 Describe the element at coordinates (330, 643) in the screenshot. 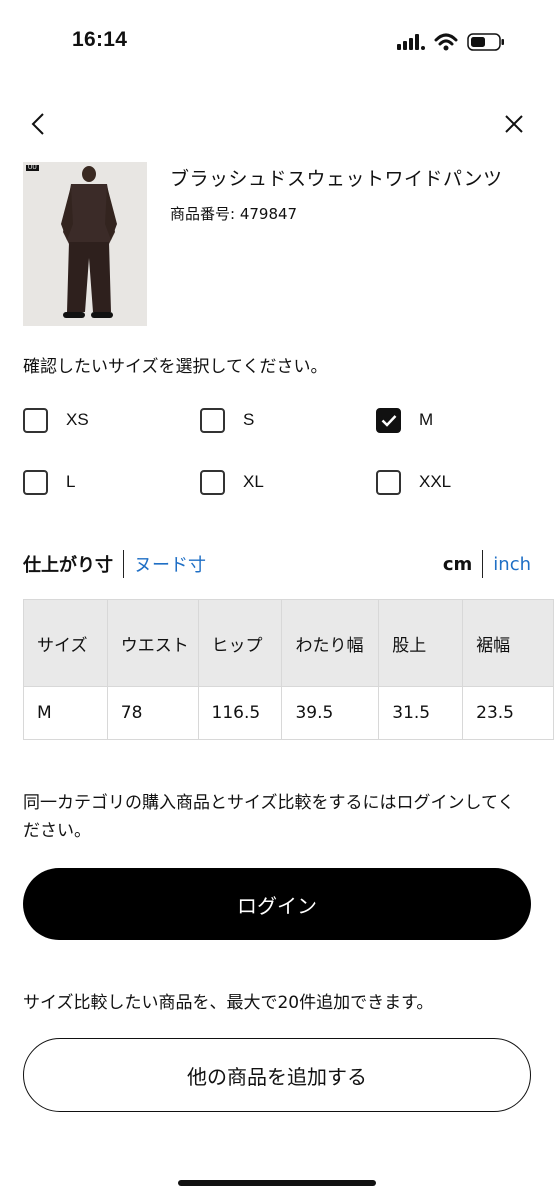

I see `table-header: わたり幅` at that location.